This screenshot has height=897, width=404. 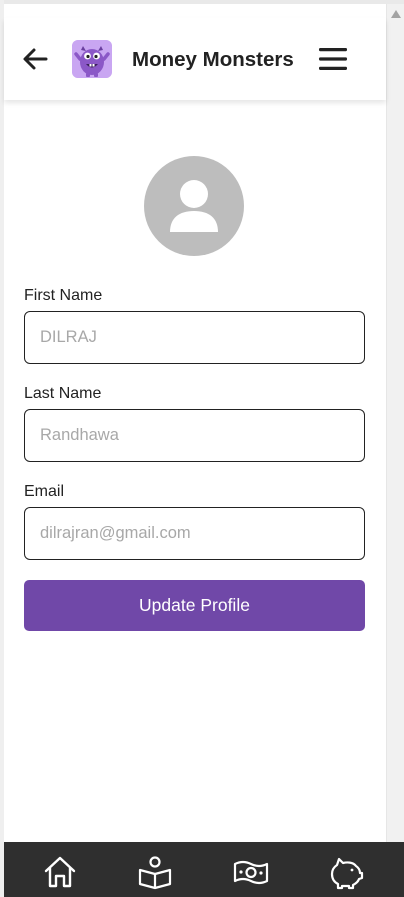 What do you see at coordinates (194, 605) in the screenshot?
I see `update-profile-button: Update Profile` at bounding box center [194, 605].